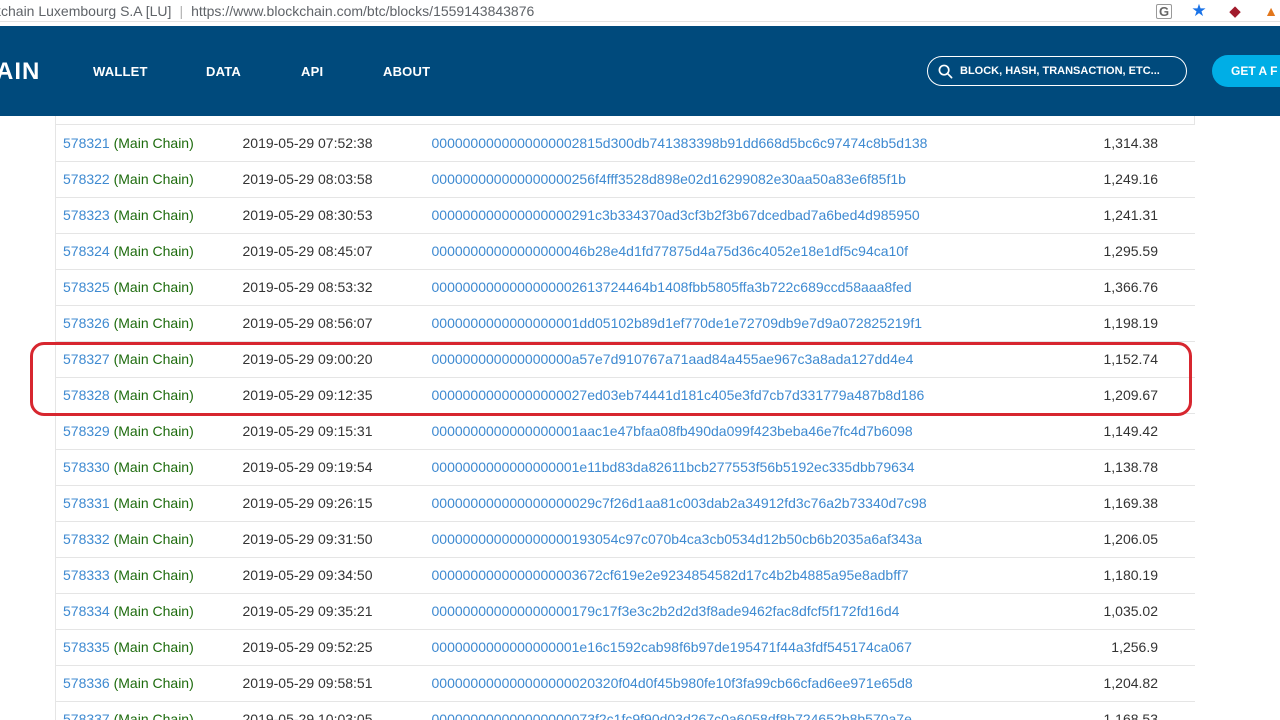  I want to click on block-height-cell: 578321 (Main Chain), so click(149, 143).